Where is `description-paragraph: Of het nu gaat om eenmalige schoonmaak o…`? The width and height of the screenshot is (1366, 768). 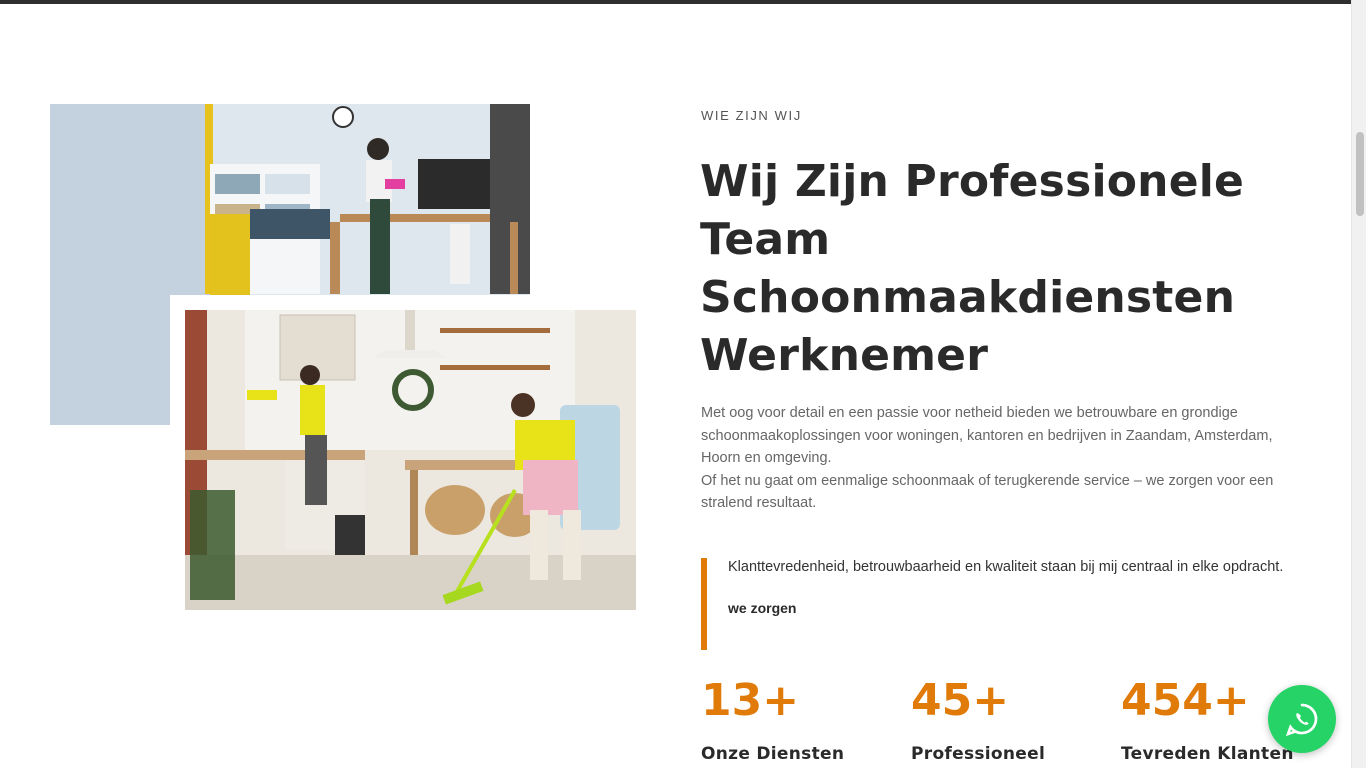
description-paragraph: Of het nu gaat om eenmalige schoonmaak o… is located at coordinates (987, 492).